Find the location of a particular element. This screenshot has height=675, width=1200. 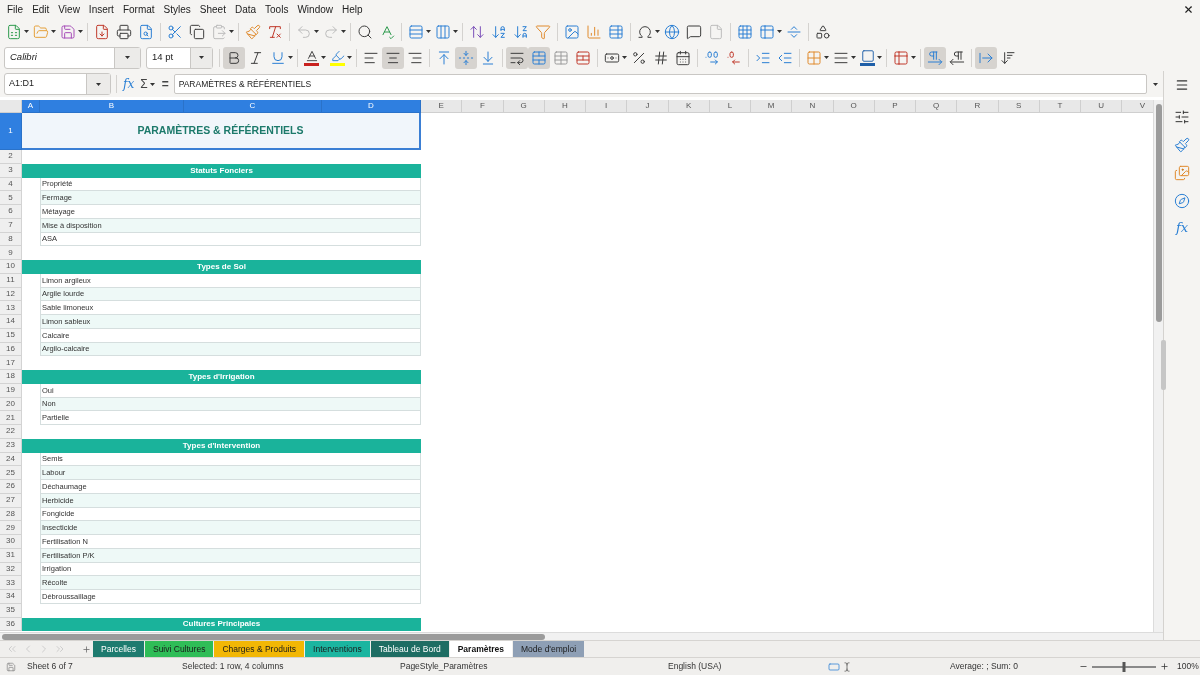

row-header: 6 is located at coordinates (11, 212).